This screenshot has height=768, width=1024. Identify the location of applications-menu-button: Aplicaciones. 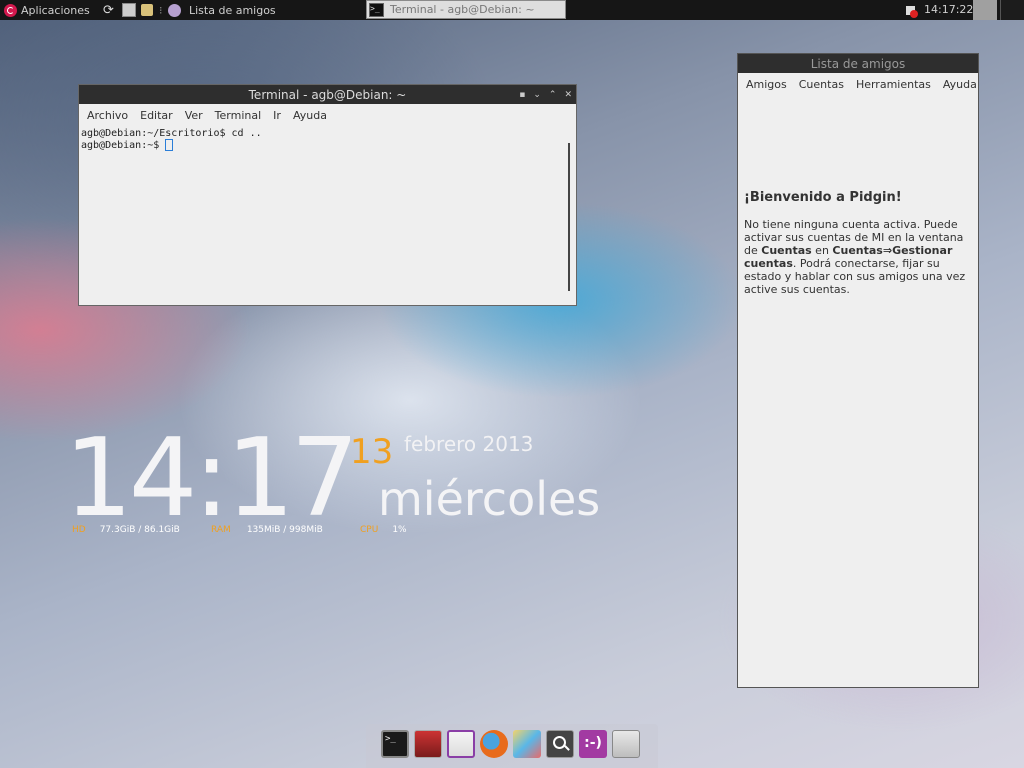
(47, 10).